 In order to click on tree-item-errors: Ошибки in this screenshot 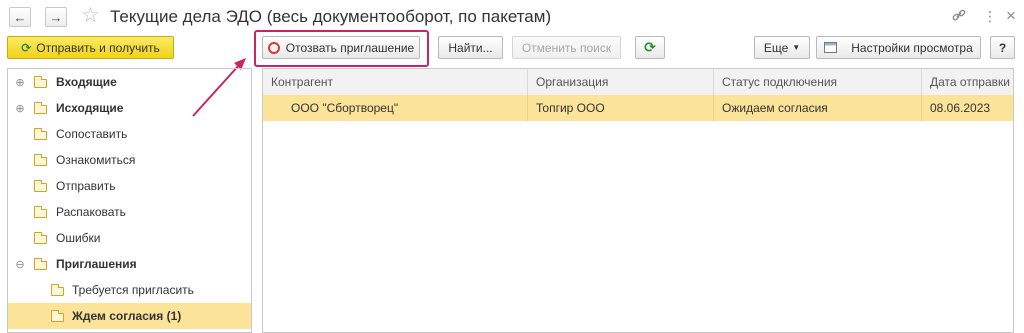, I will do `click(129, 238)`.